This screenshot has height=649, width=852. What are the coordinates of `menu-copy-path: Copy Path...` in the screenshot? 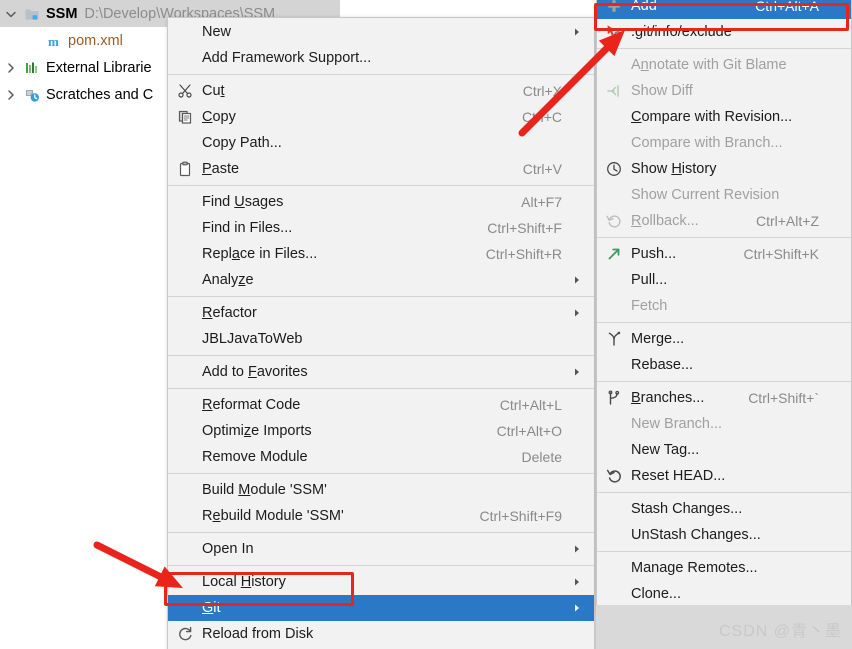 It's located at (381, 143).